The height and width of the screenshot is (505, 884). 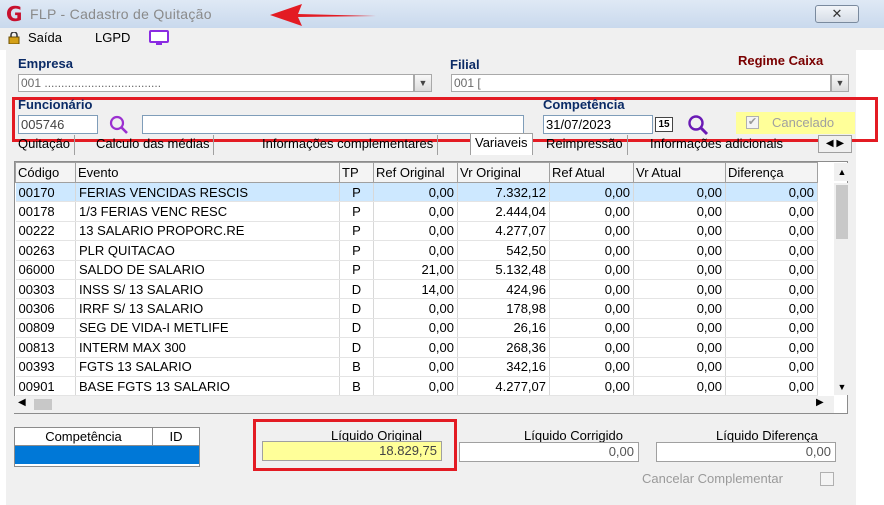 What do you see at coordinates (771, 172) in the screenshot?
I see `grid-header-cell: Diferença` at bounding box center [771, 172].